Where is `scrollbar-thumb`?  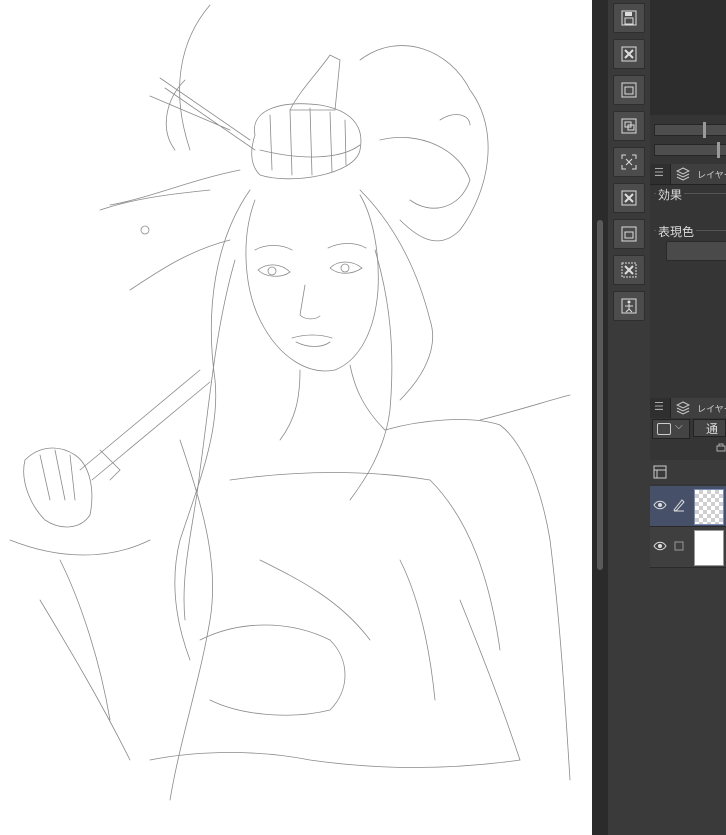 scrollbar-thumb is located at coordinates (600, 395).